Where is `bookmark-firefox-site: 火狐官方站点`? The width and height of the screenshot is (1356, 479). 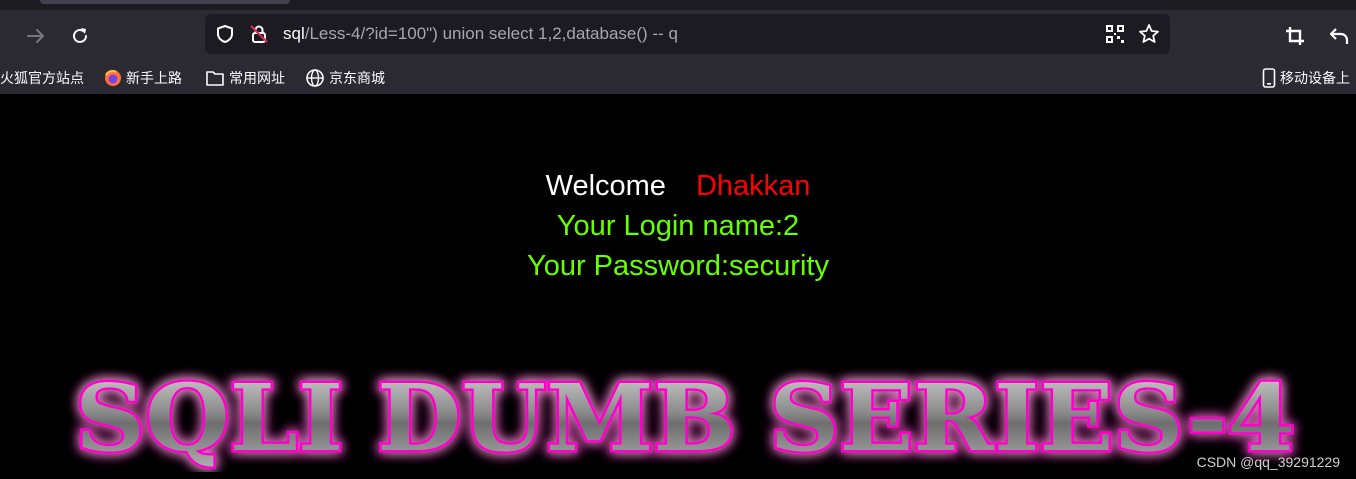 bookmark-firefox-site: 火狐官方站点 is located at coordinates (42, 78).